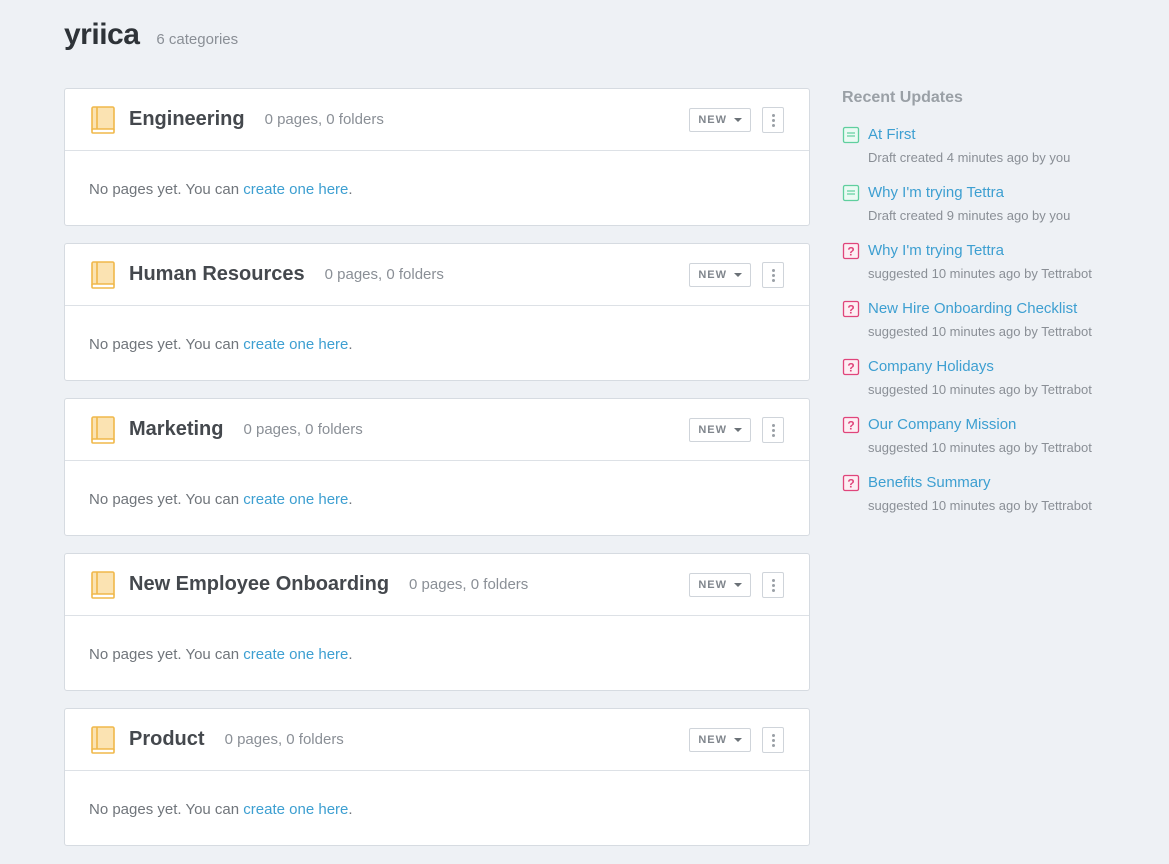  What do you see at coordinates (980, 309) in the screenshot?
I see `update-link: New Hire Onboarding Checklist` at bounding box center [980, 309].